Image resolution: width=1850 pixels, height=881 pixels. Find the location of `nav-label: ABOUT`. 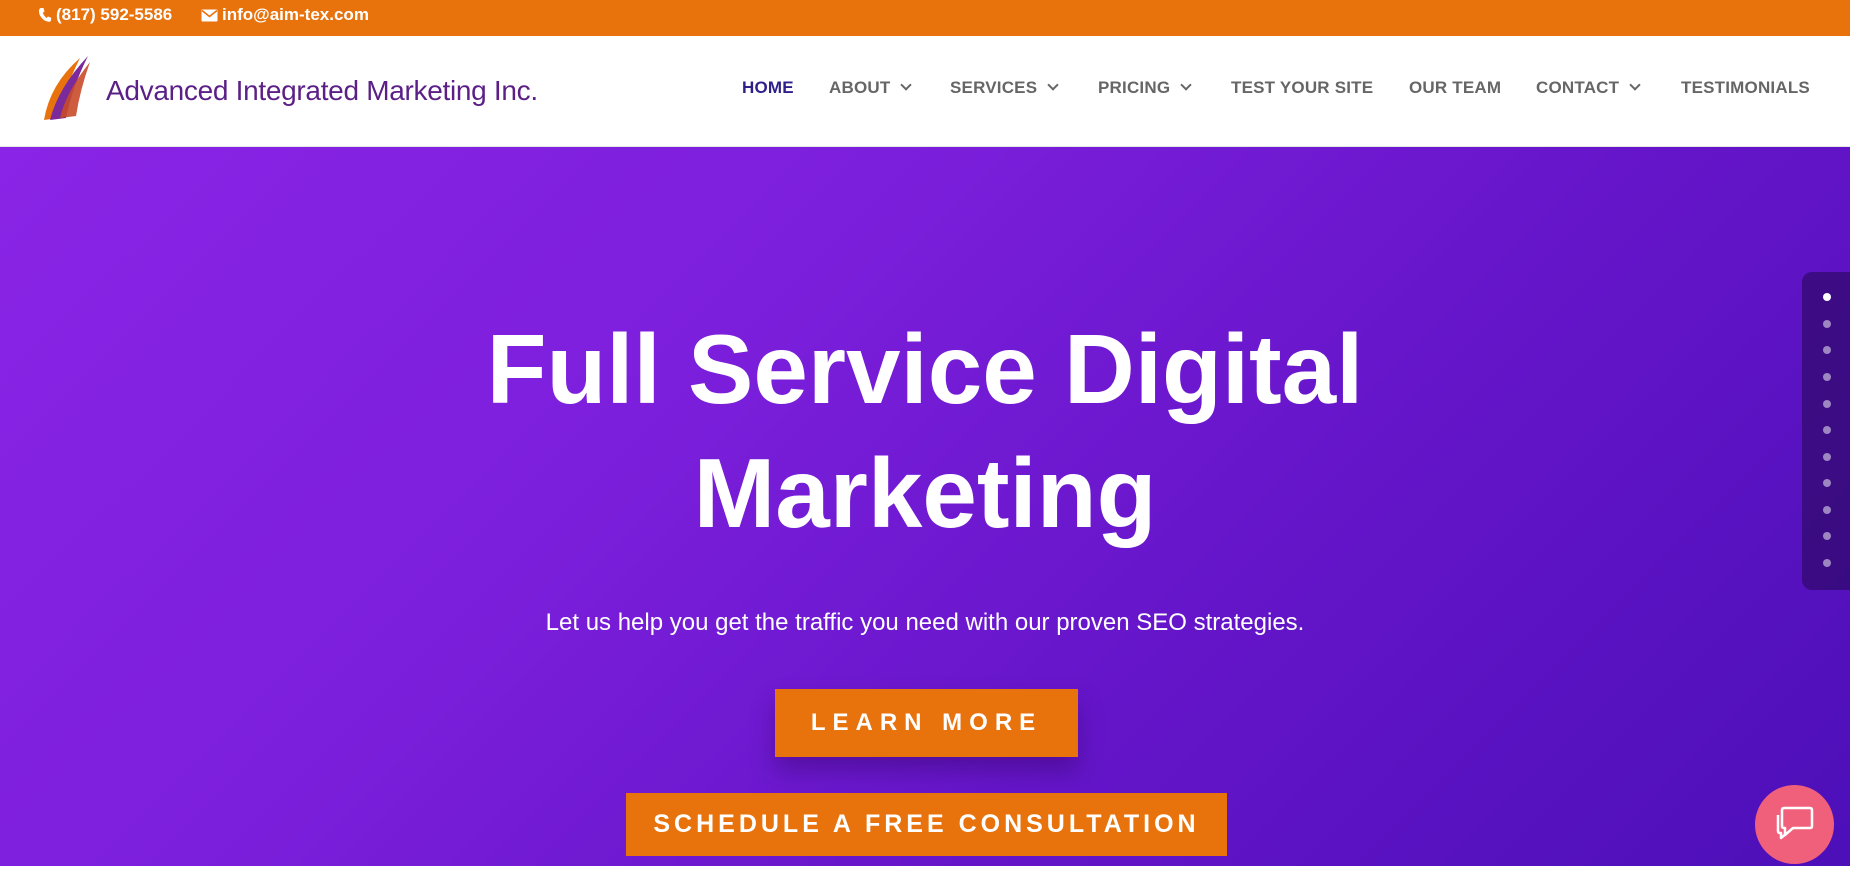

nav-label: ABOUT is located at coordinates (860, 87).